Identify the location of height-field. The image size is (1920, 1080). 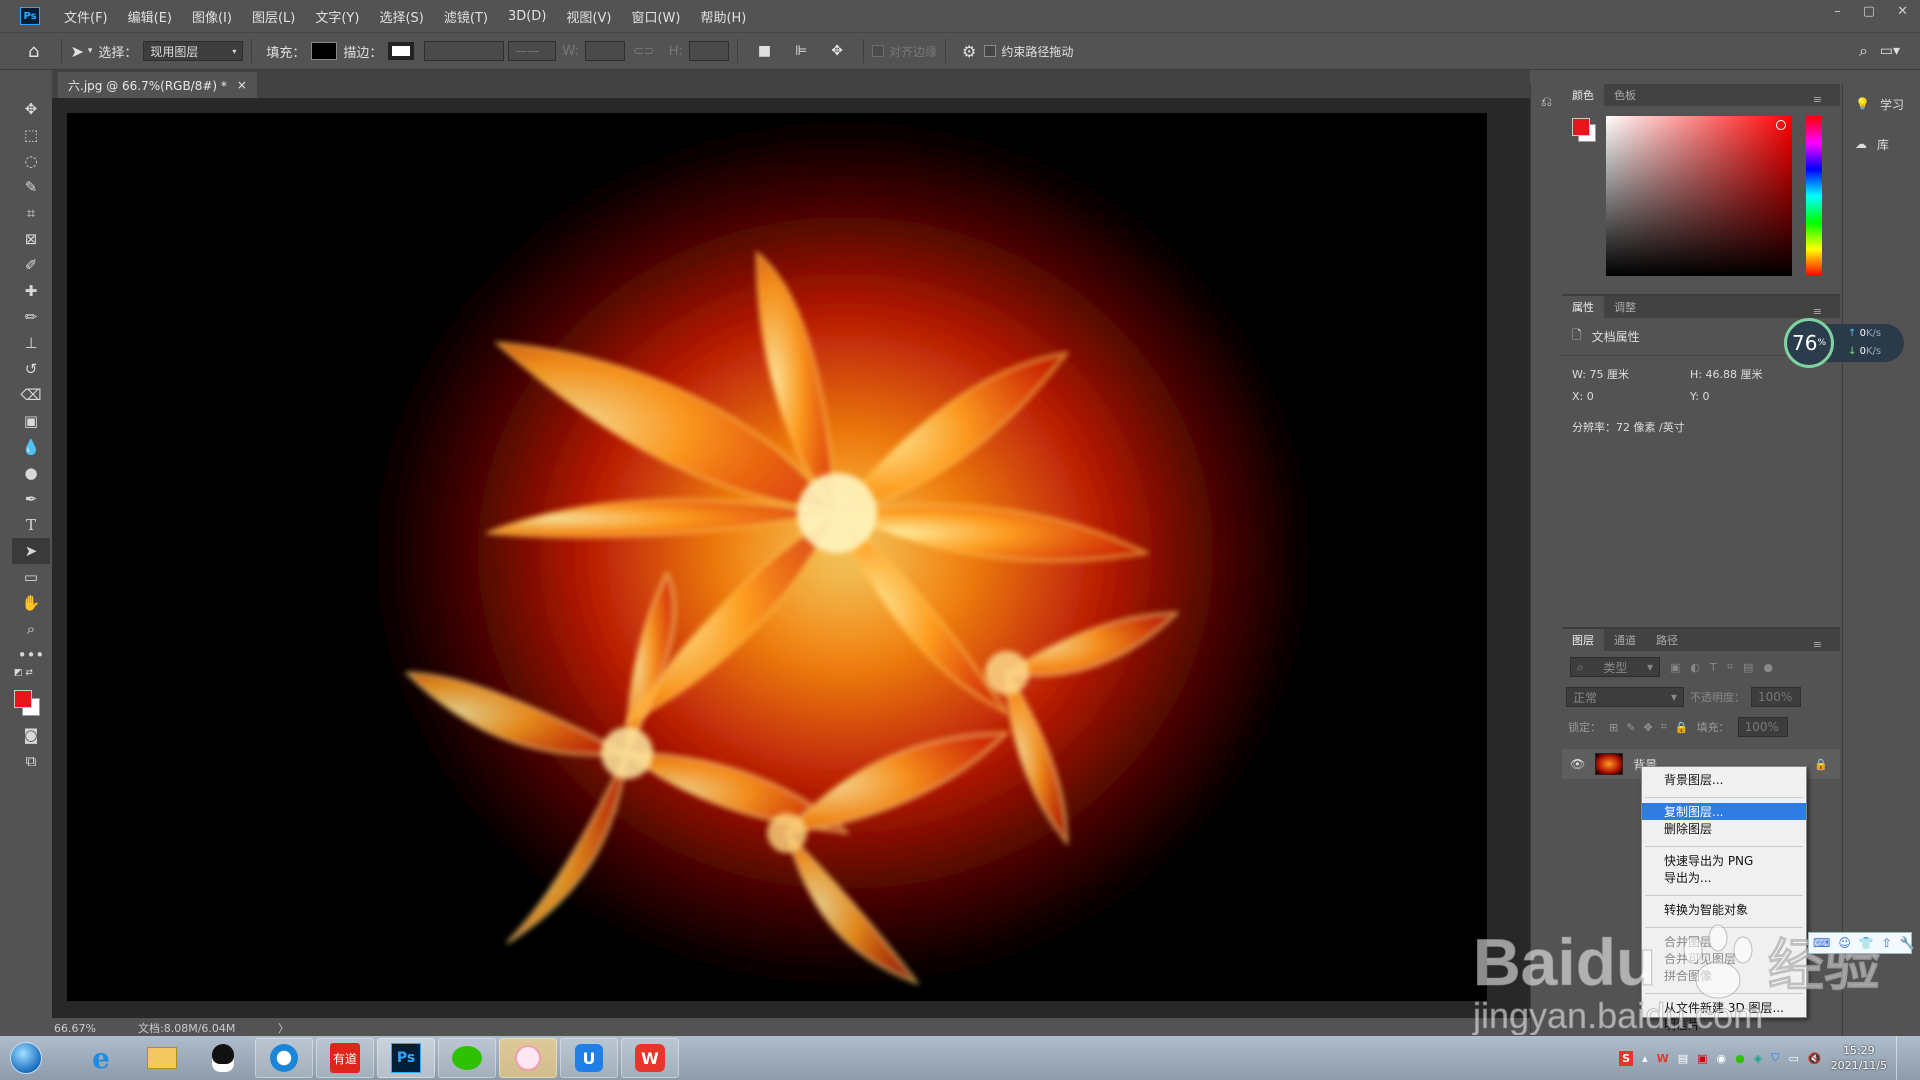
(708, 51).